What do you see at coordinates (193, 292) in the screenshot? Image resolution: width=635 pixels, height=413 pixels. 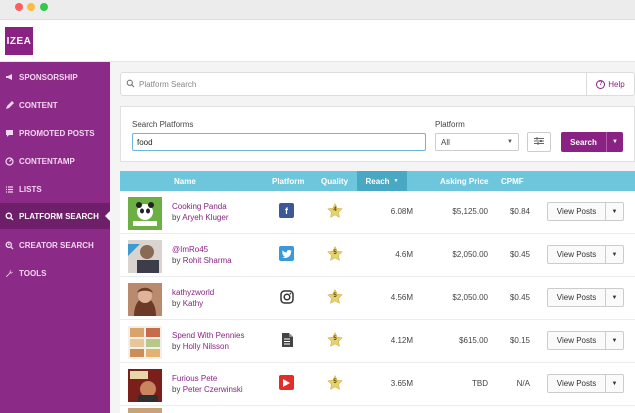 I see `creator-name-link: kathyzworld` at bounding box center [193, 292].